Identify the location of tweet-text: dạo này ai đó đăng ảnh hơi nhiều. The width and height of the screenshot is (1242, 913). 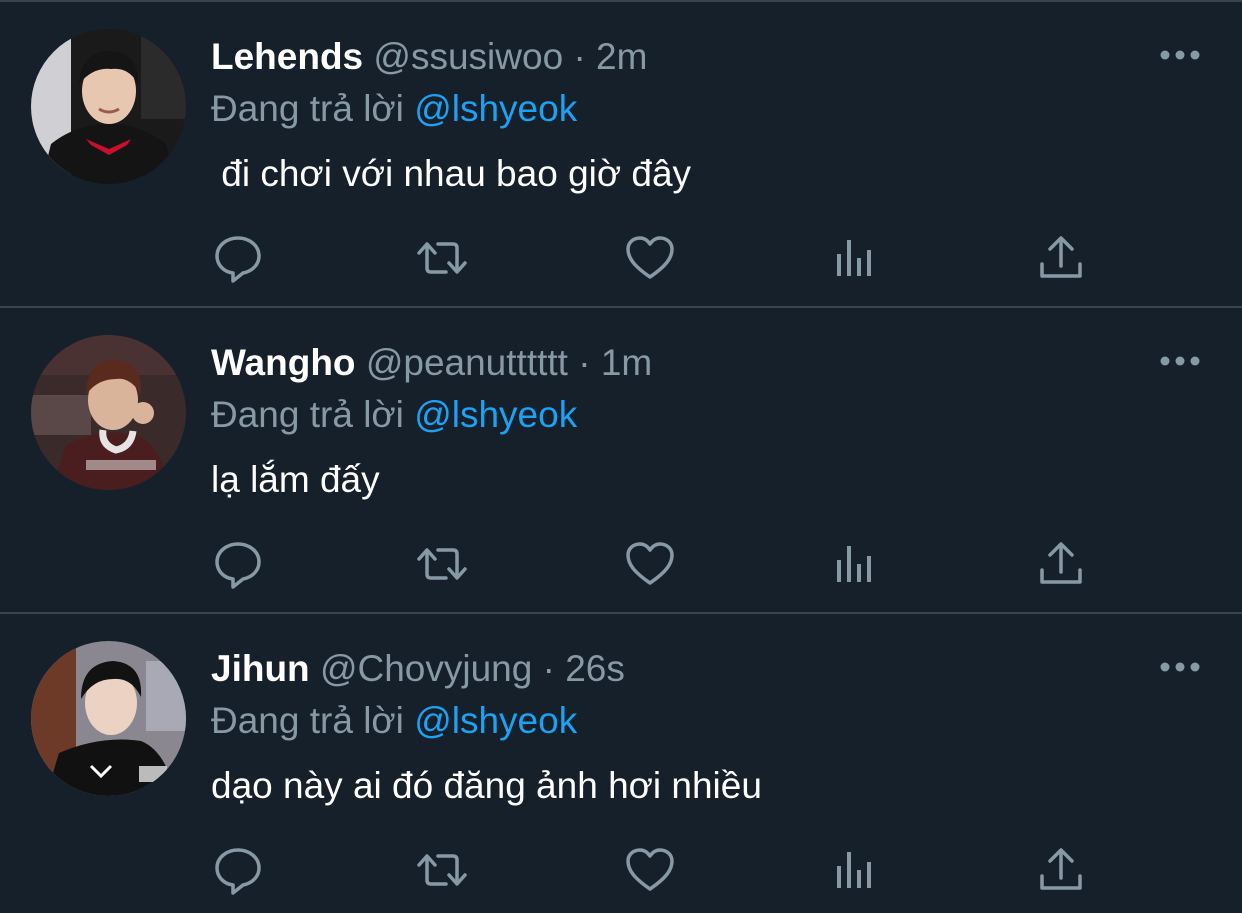
(486, 785).